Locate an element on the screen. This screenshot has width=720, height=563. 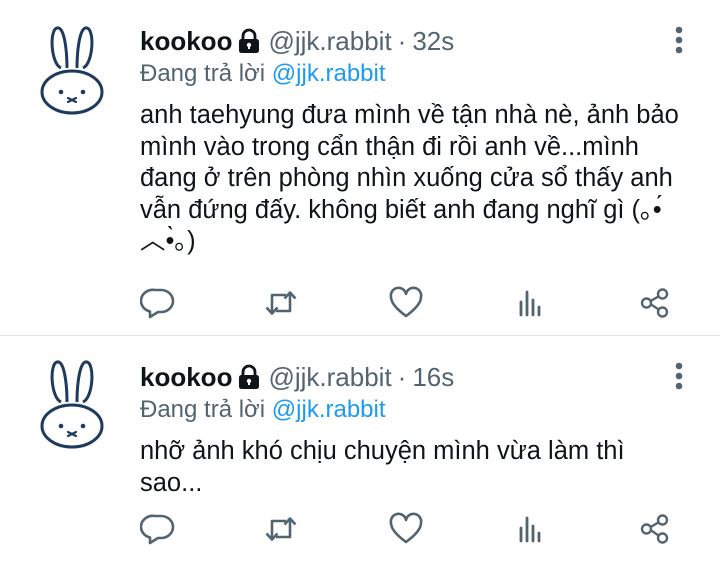
timestamp: 16s is located at coordinates (433, 377).